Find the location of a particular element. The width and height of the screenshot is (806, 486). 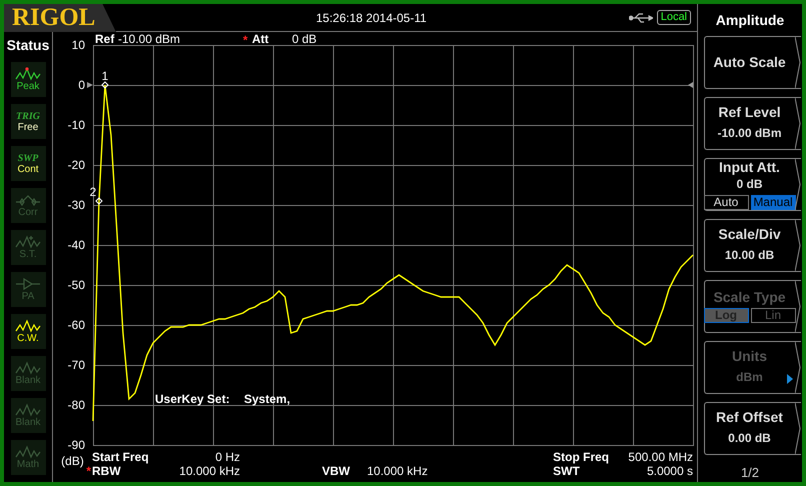

status-indicator: S.T. is located at coordinates (28, 247).